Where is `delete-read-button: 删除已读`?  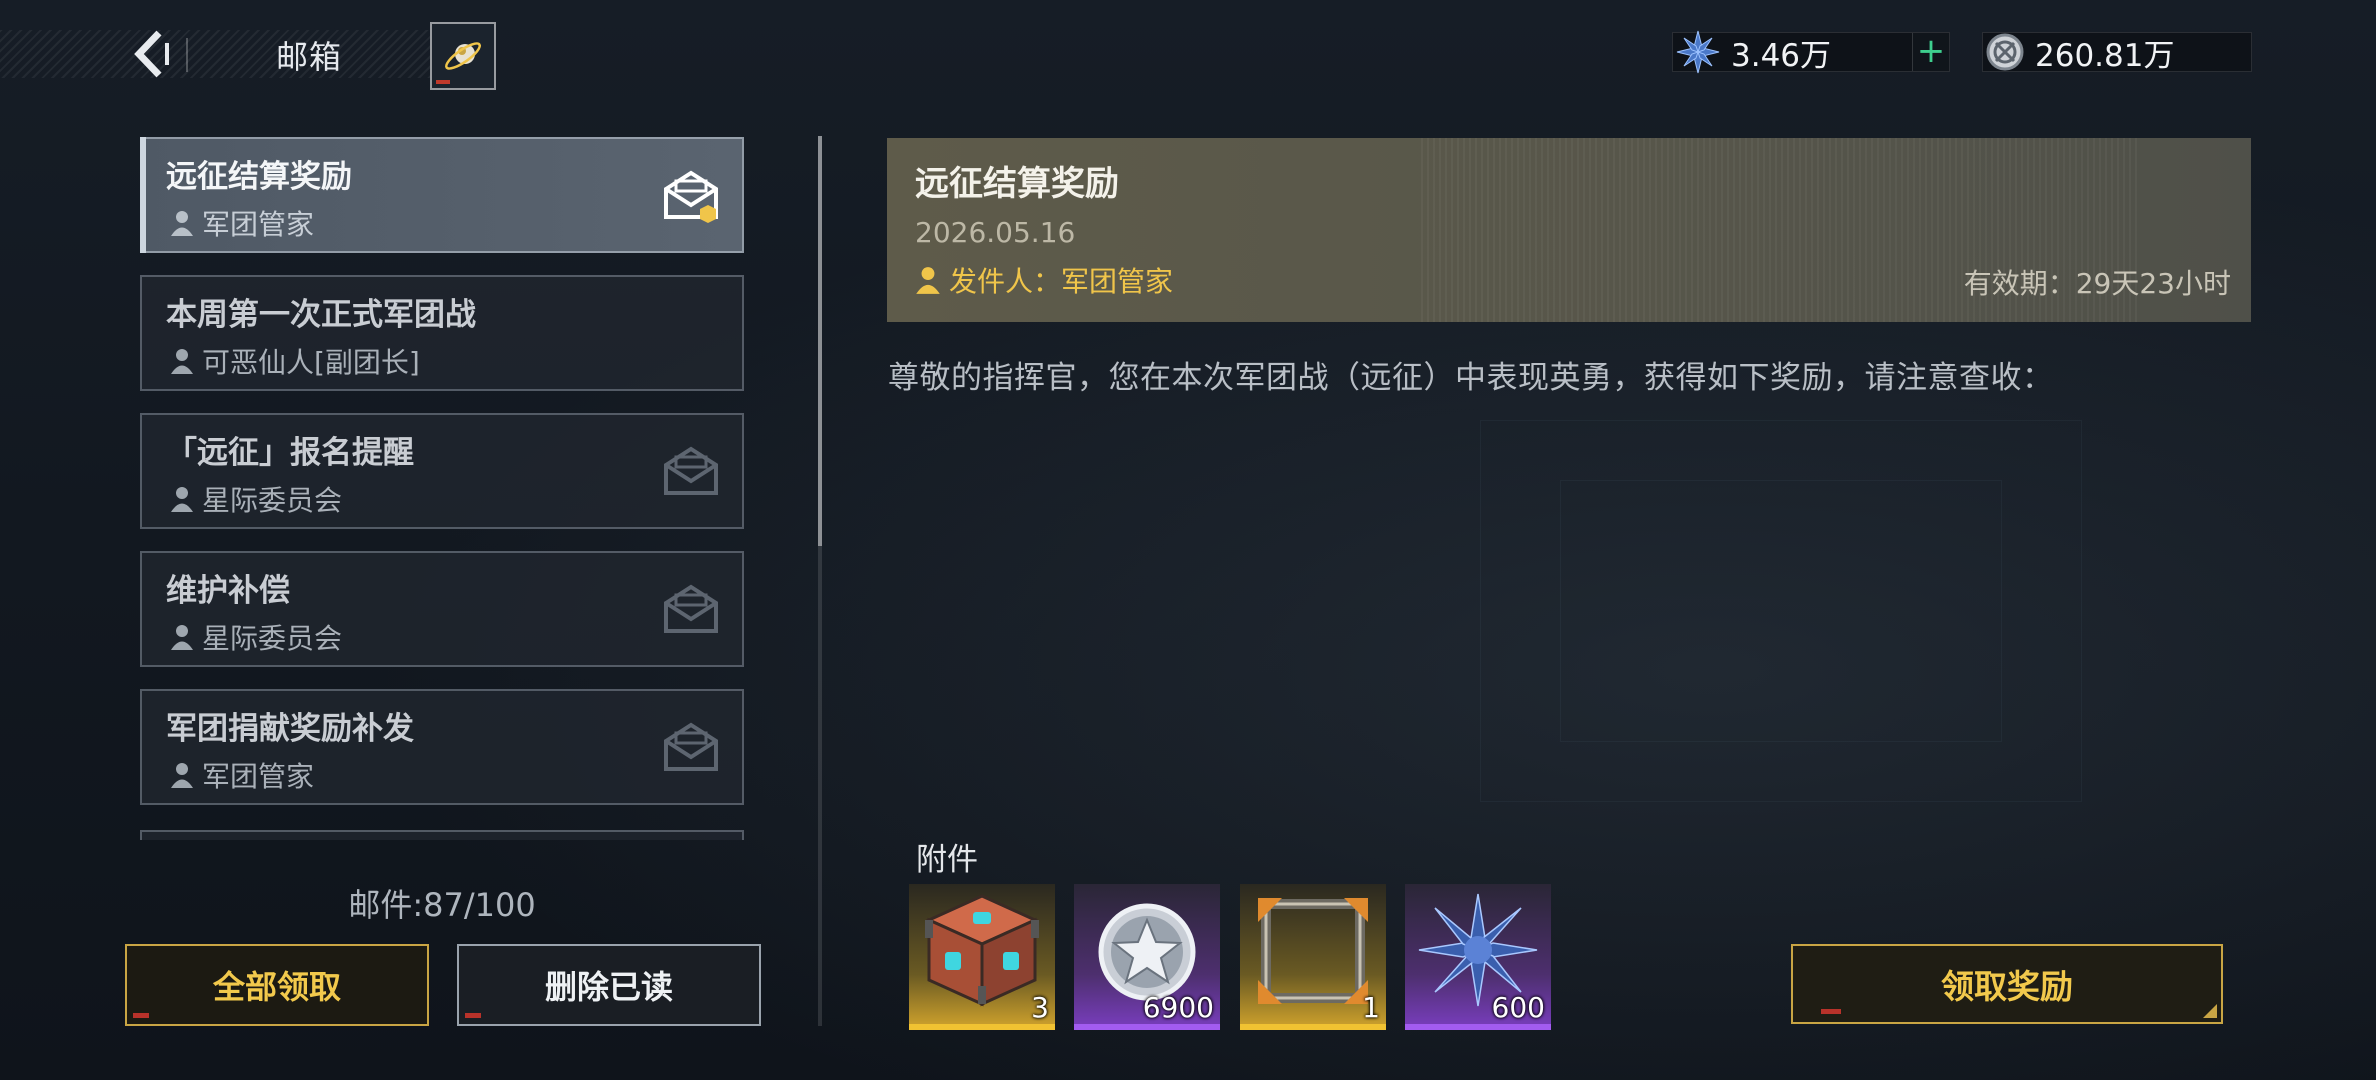 delete-read-button: 删除已读 is located at coordinates (609, 985).